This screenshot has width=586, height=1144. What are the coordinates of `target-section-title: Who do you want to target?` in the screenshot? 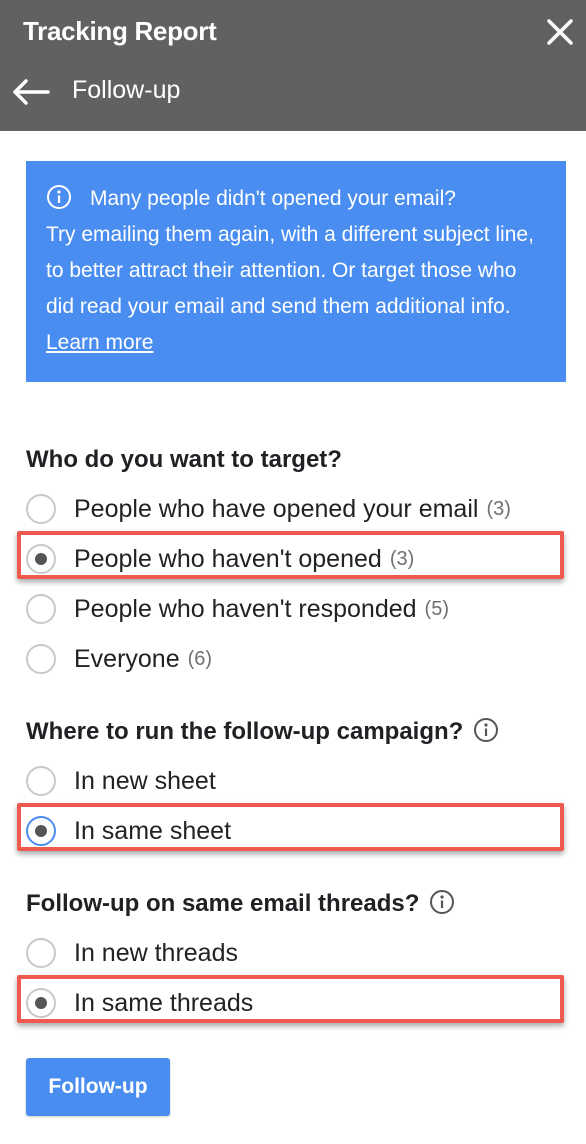 It's located at (184, 459).